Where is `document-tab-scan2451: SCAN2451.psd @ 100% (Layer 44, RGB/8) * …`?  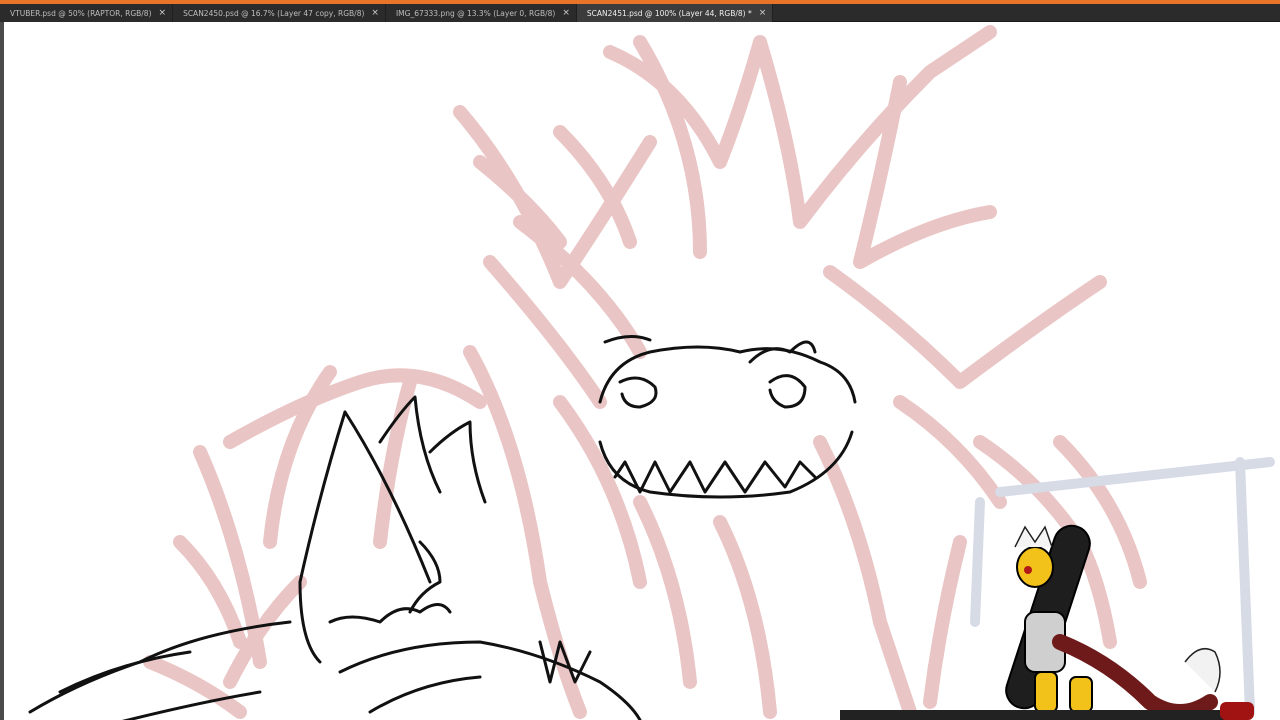 document-tab-scan2451: SCAN2451.psd @ 100% (Layer 44, RGB/8) * … is located at coordinates (675, 13).